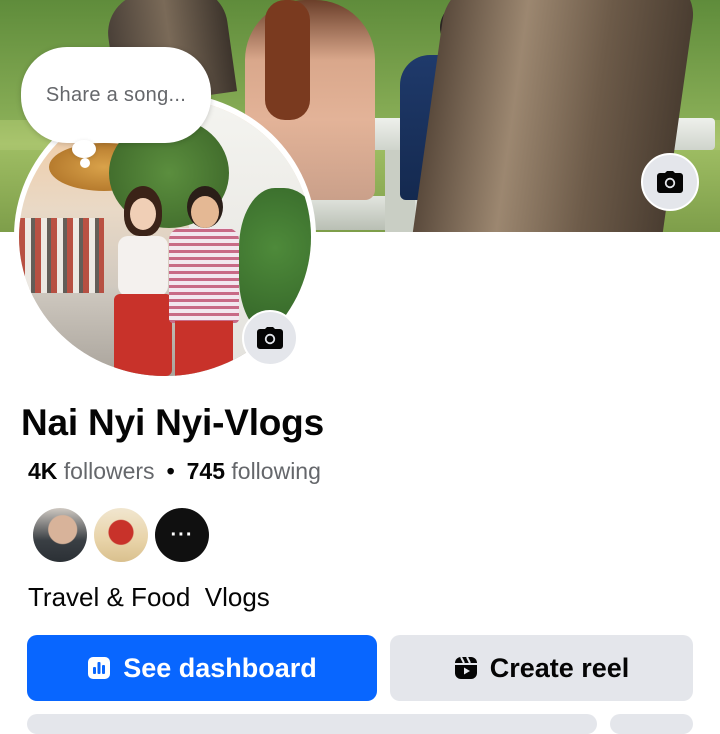  I want to click on more-dots-icon: ···, so click(182, 534).